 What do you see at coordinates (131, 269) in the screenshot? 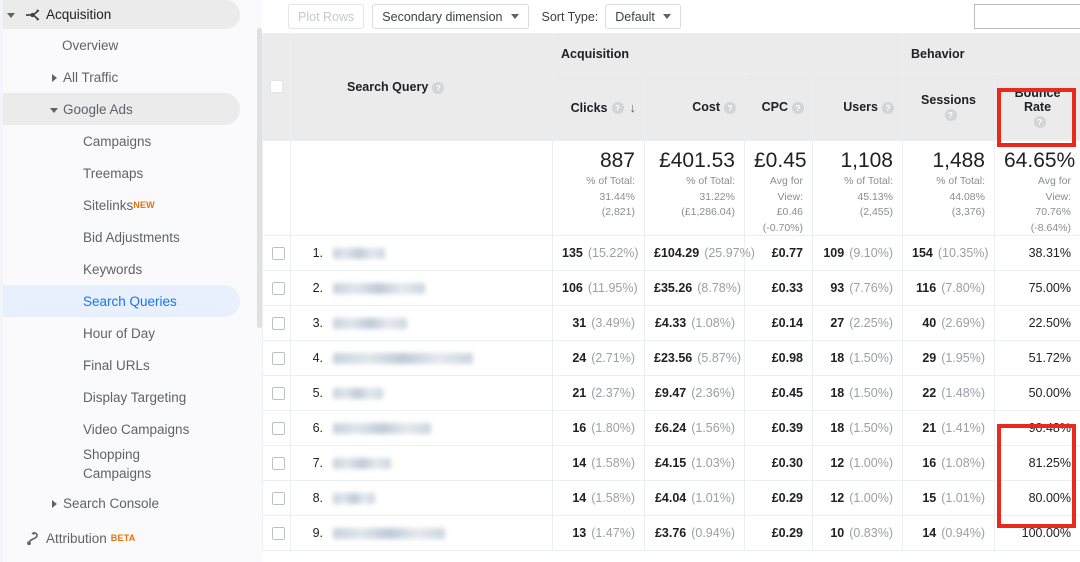
I see `sidebar-item-keywords: Keywords` at bounding box center [131, 269].